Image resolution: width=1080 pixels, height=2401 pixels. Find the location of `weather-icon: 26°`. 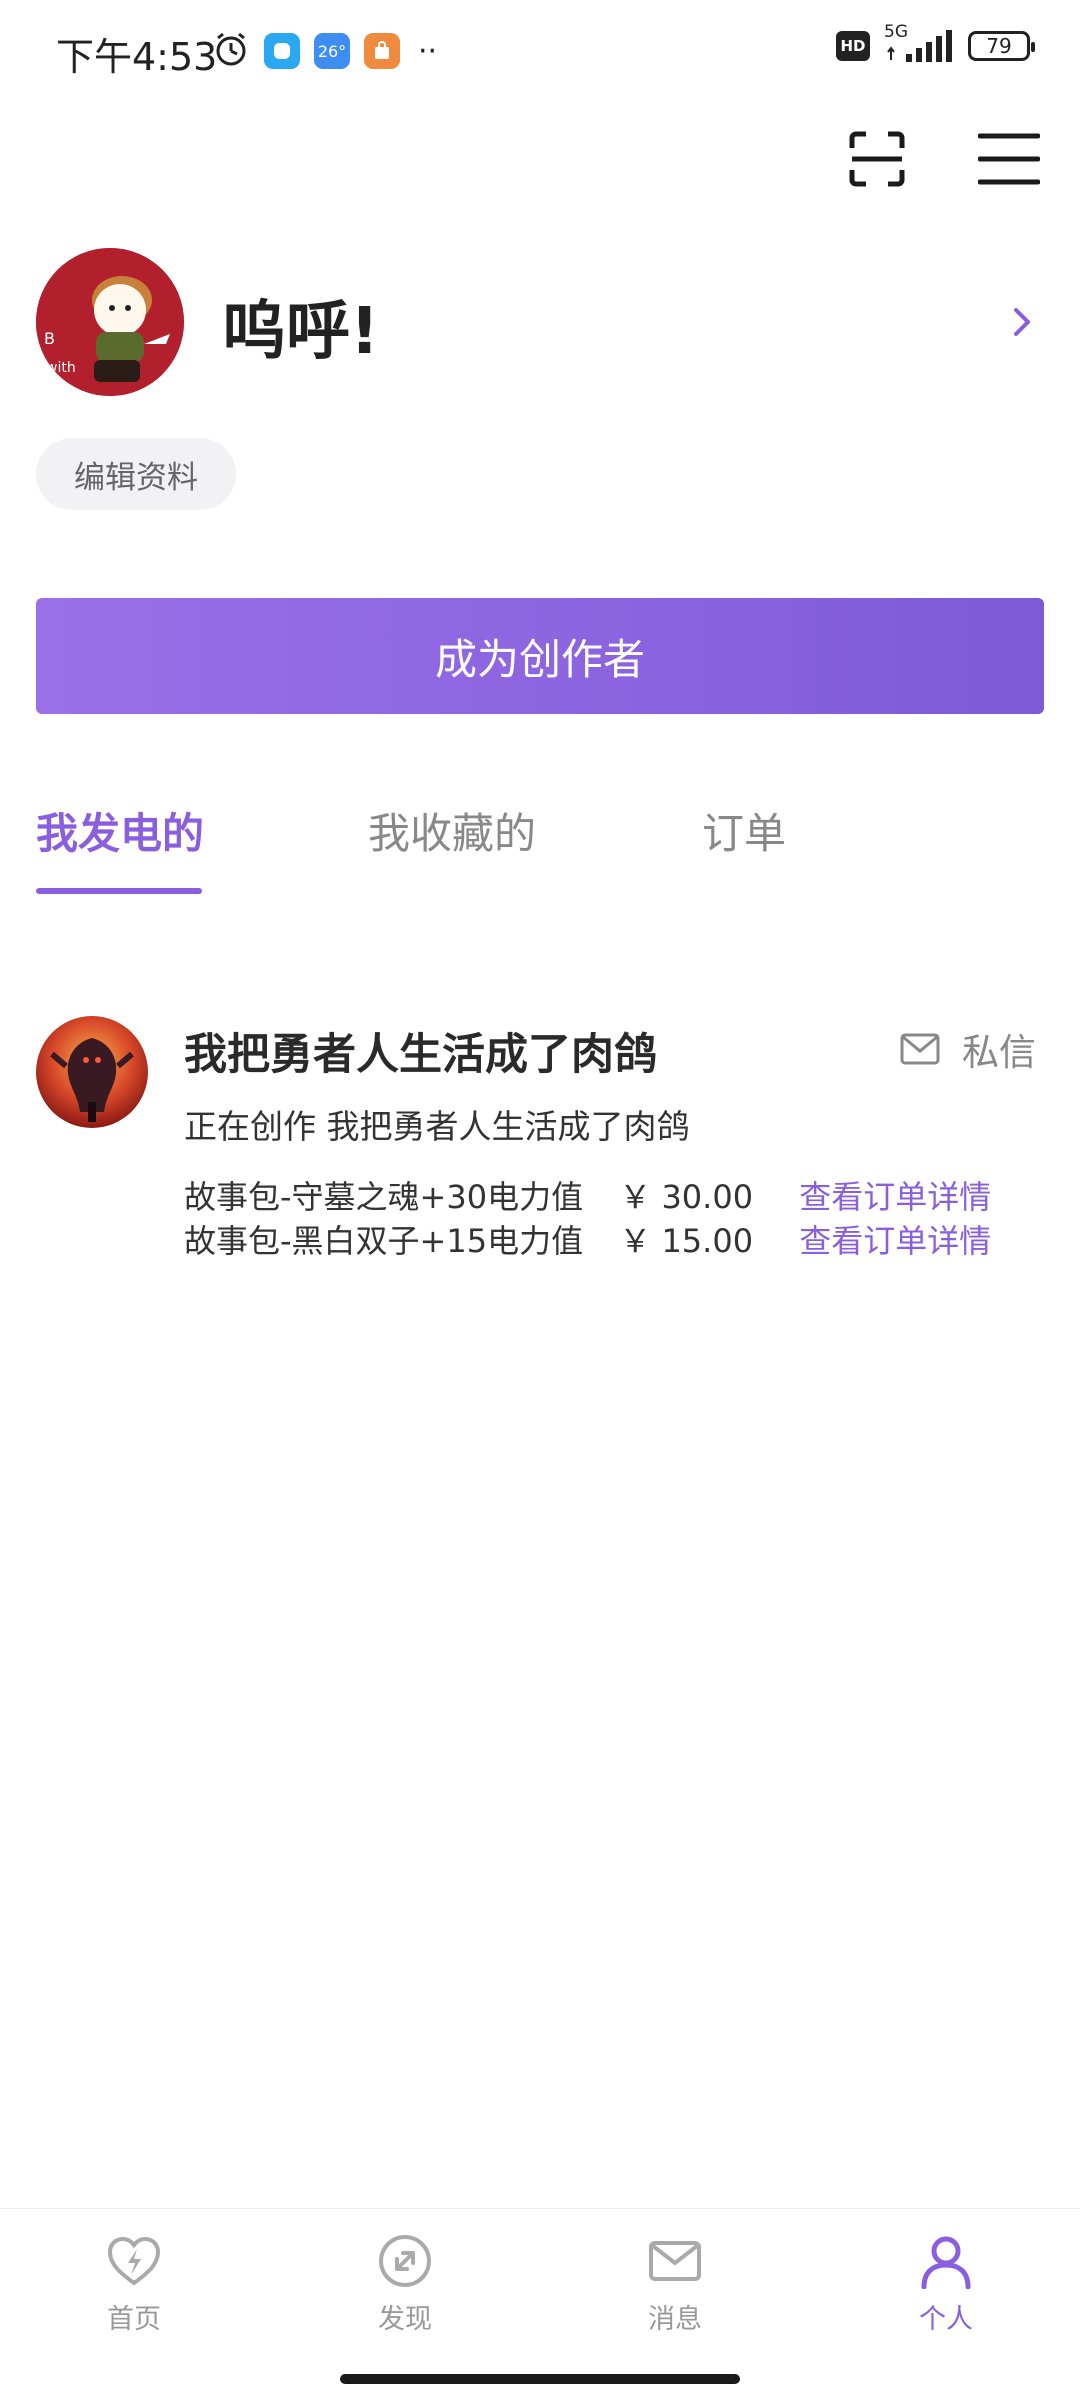

weather-icon: 26° is located at coordinates (332, 51).